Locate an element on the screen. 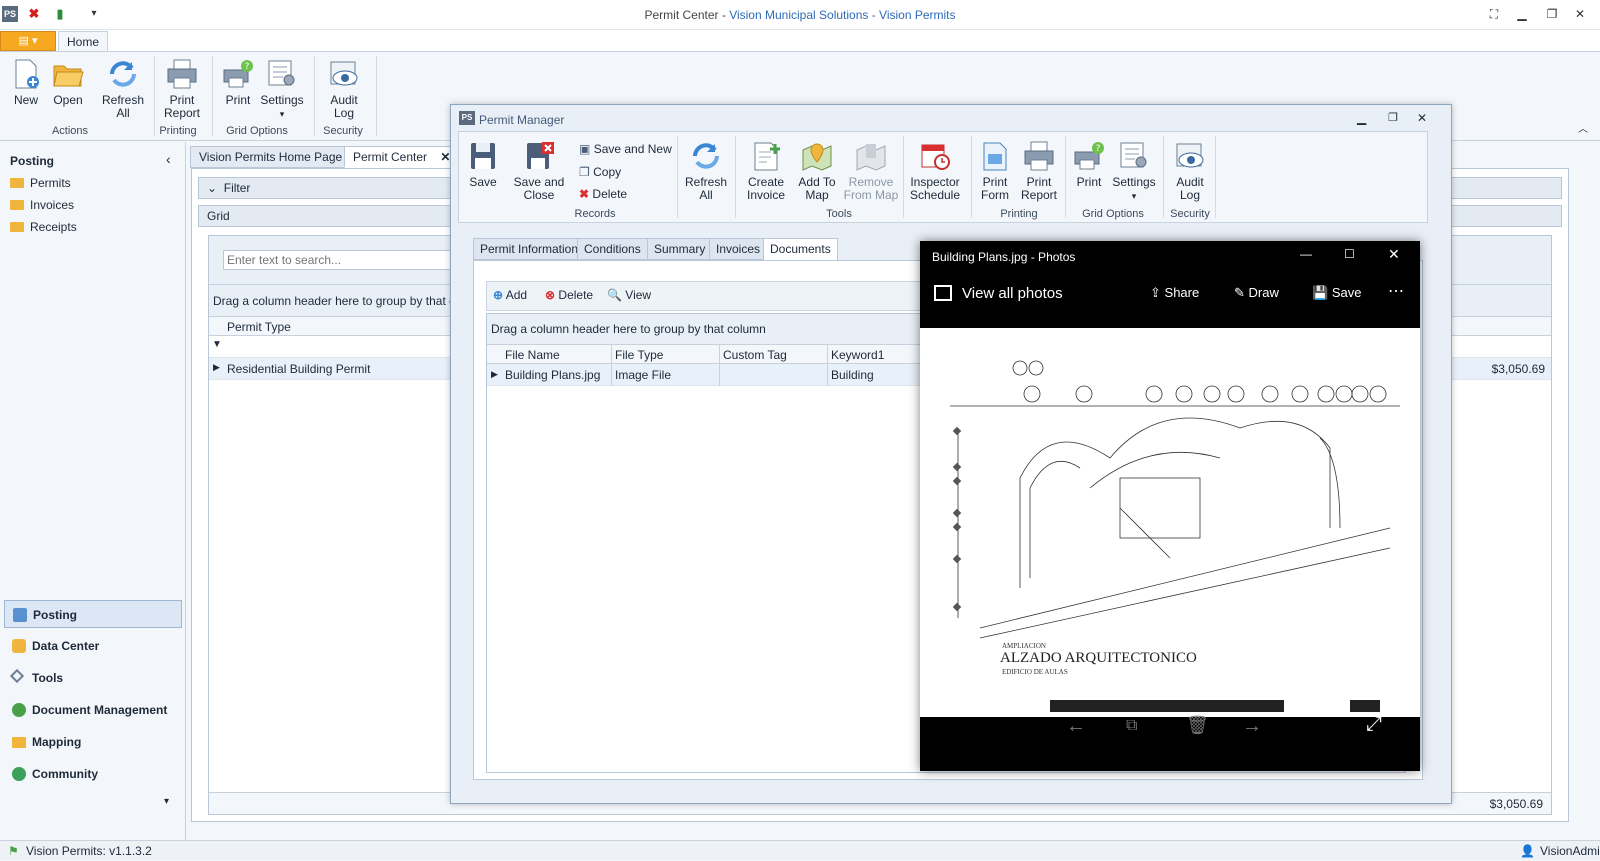 Image resolution: width=1600 pixels, height=861 pixels. column-header-file-type: File Type is located at coordinates (639, 355).